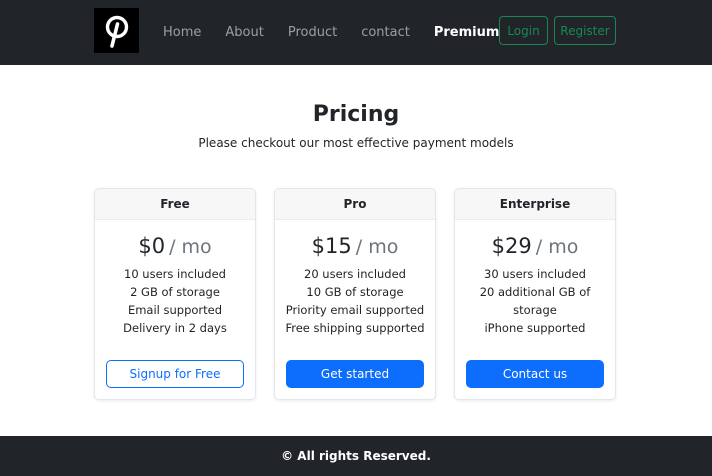 The width and height of the screenshot is (712, 476). I want to click on feature-item: 30 users included, so click(535, 274).